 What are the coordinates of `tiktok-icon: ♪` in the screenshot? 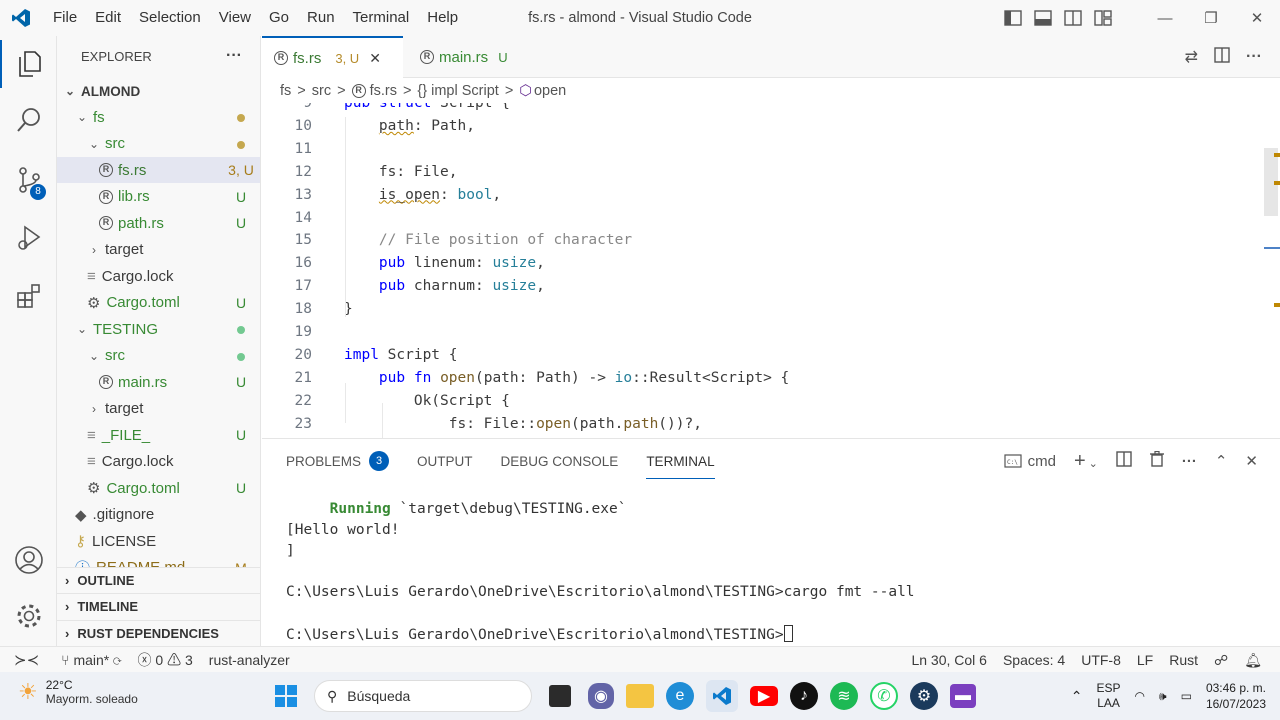 It's located at (804, 696).